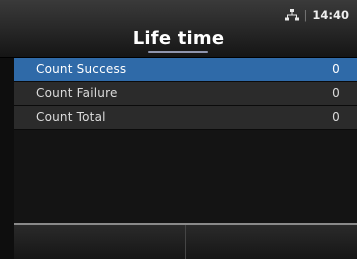 This screenshot has height=259, width=357. What do you see at coordinates (185, 70) in the screenshot?
I see `list-item-count-success: Count Success 0` at bounding box center [185, 70].